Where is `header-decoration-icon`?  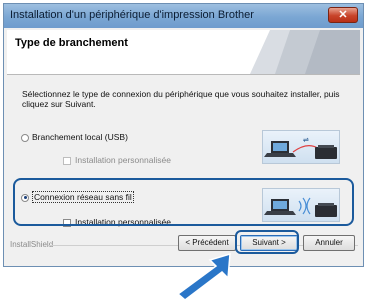
header-decoration-icon is located at coordinates (305, 52).